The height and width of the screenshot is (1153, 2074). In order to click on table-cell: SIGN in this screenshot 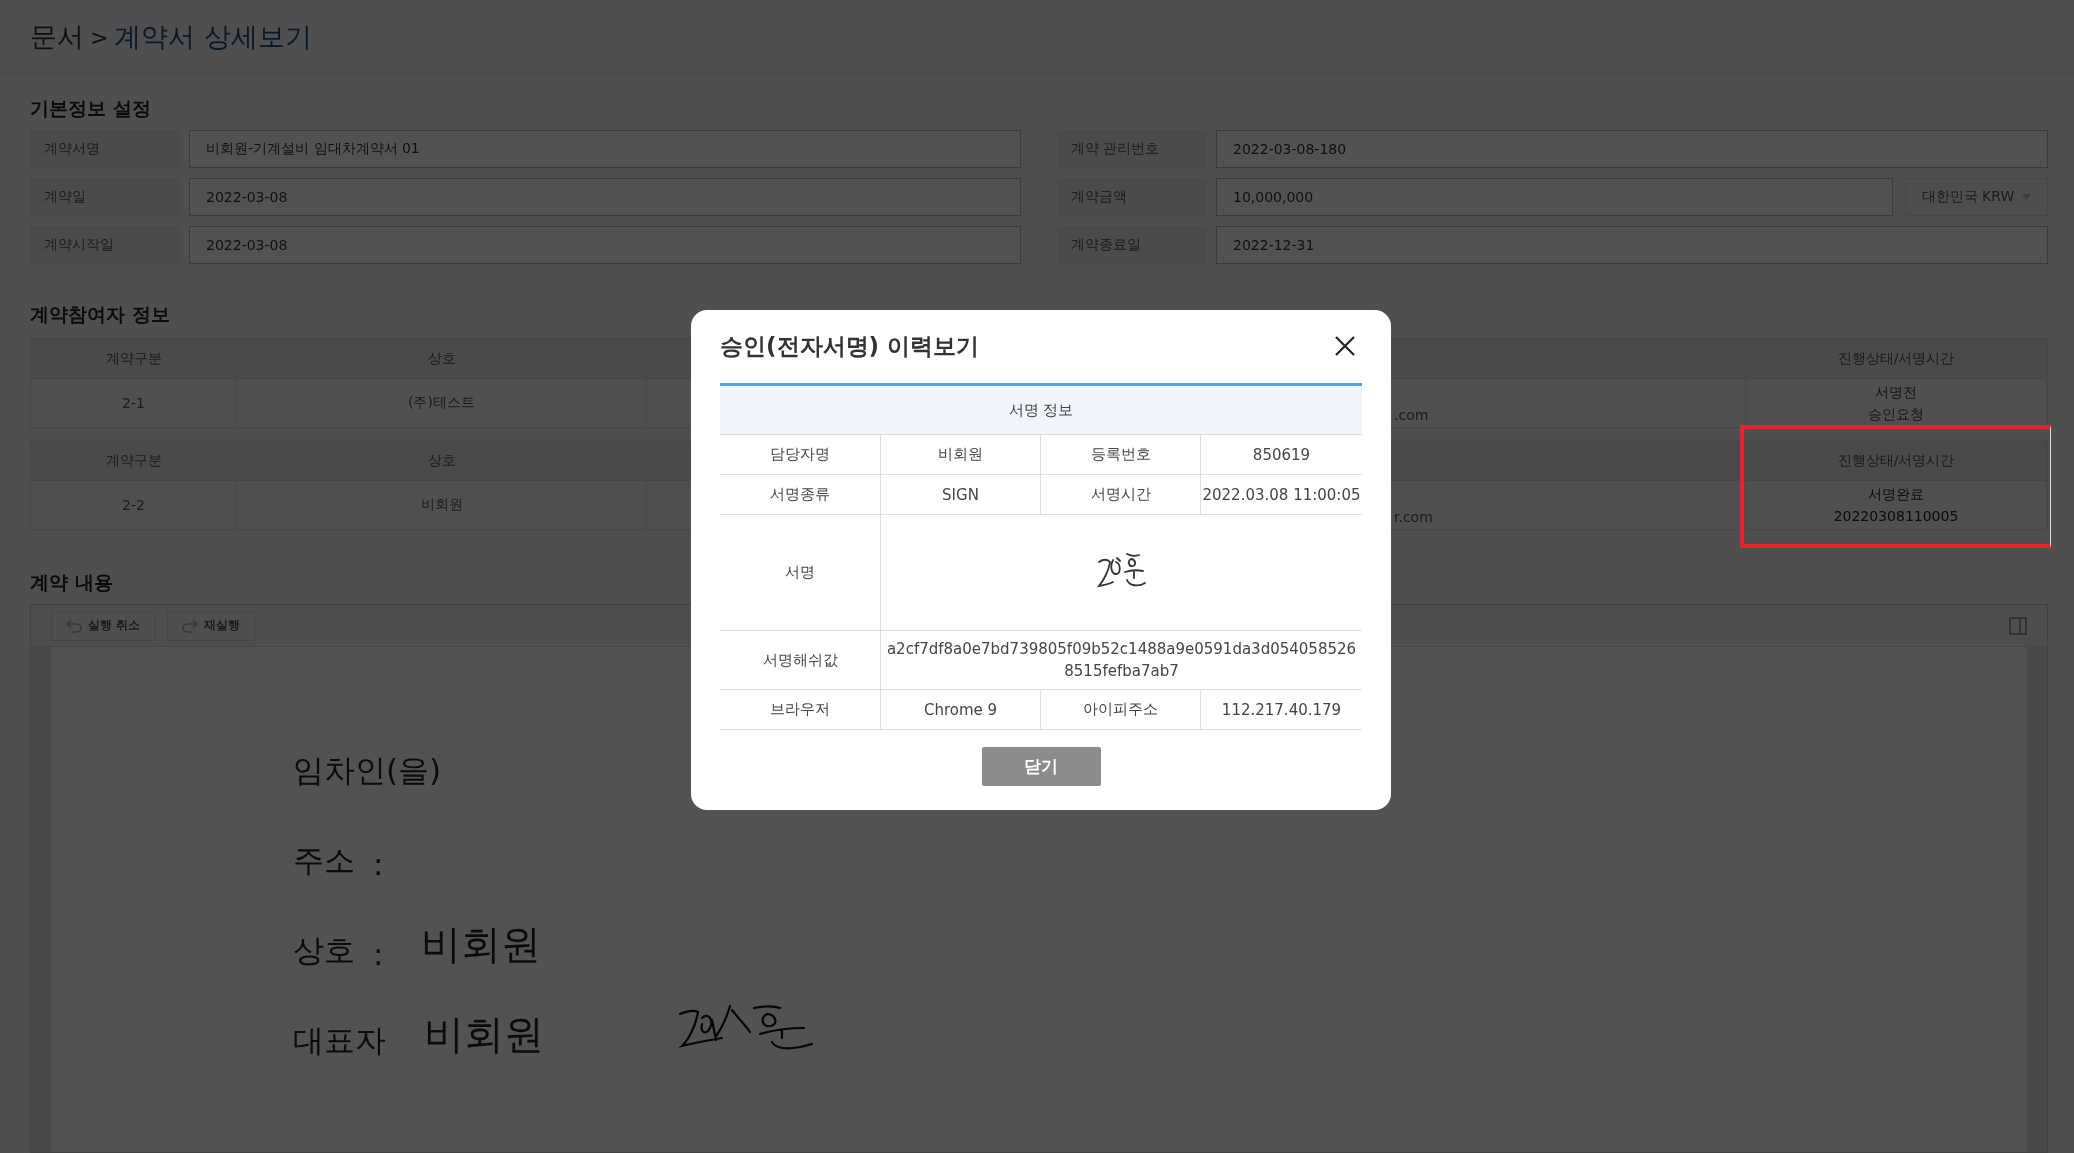, I will do `click(961, 495)`.